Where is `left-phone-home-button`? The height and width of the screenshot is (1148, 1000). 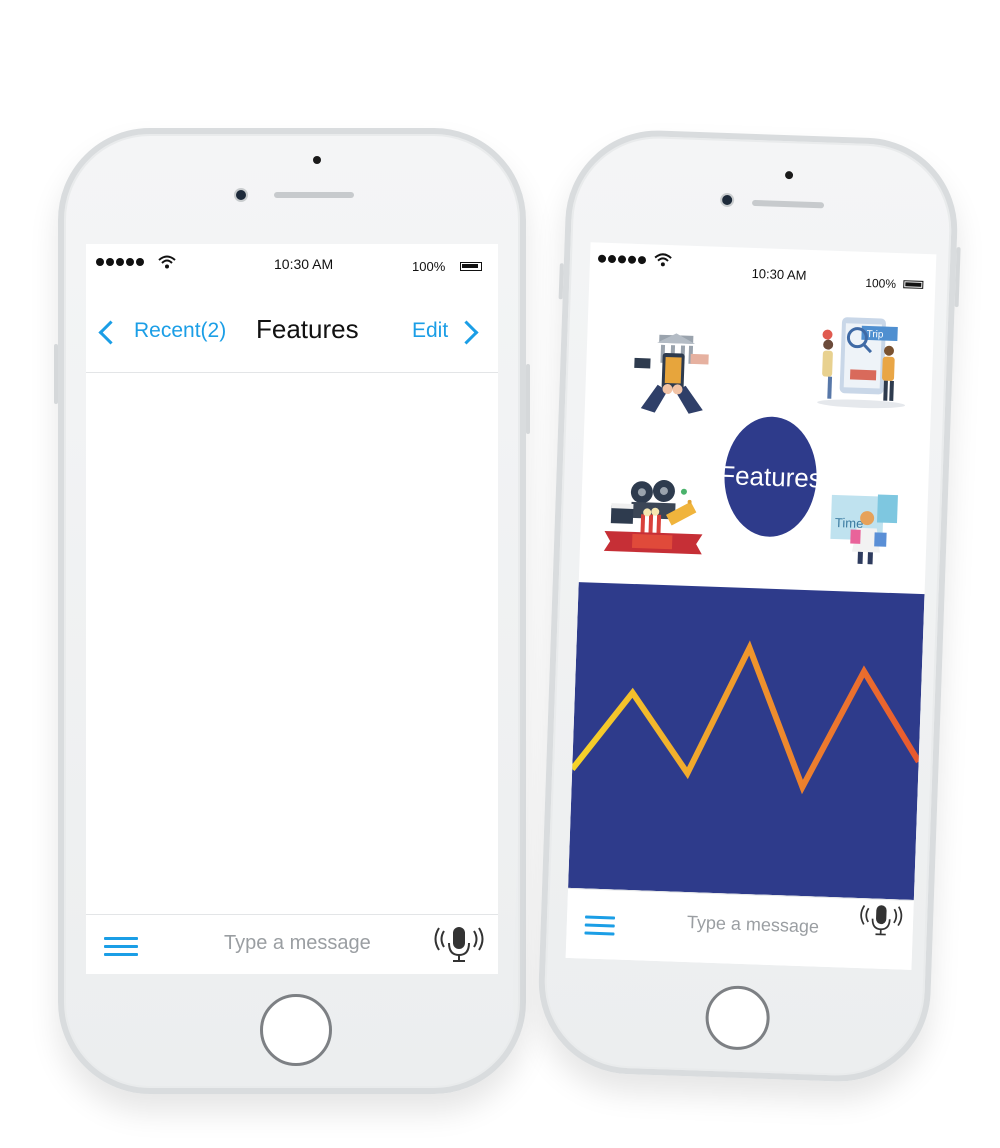 left-phone-home-button is located at coordinates (296, 1030).